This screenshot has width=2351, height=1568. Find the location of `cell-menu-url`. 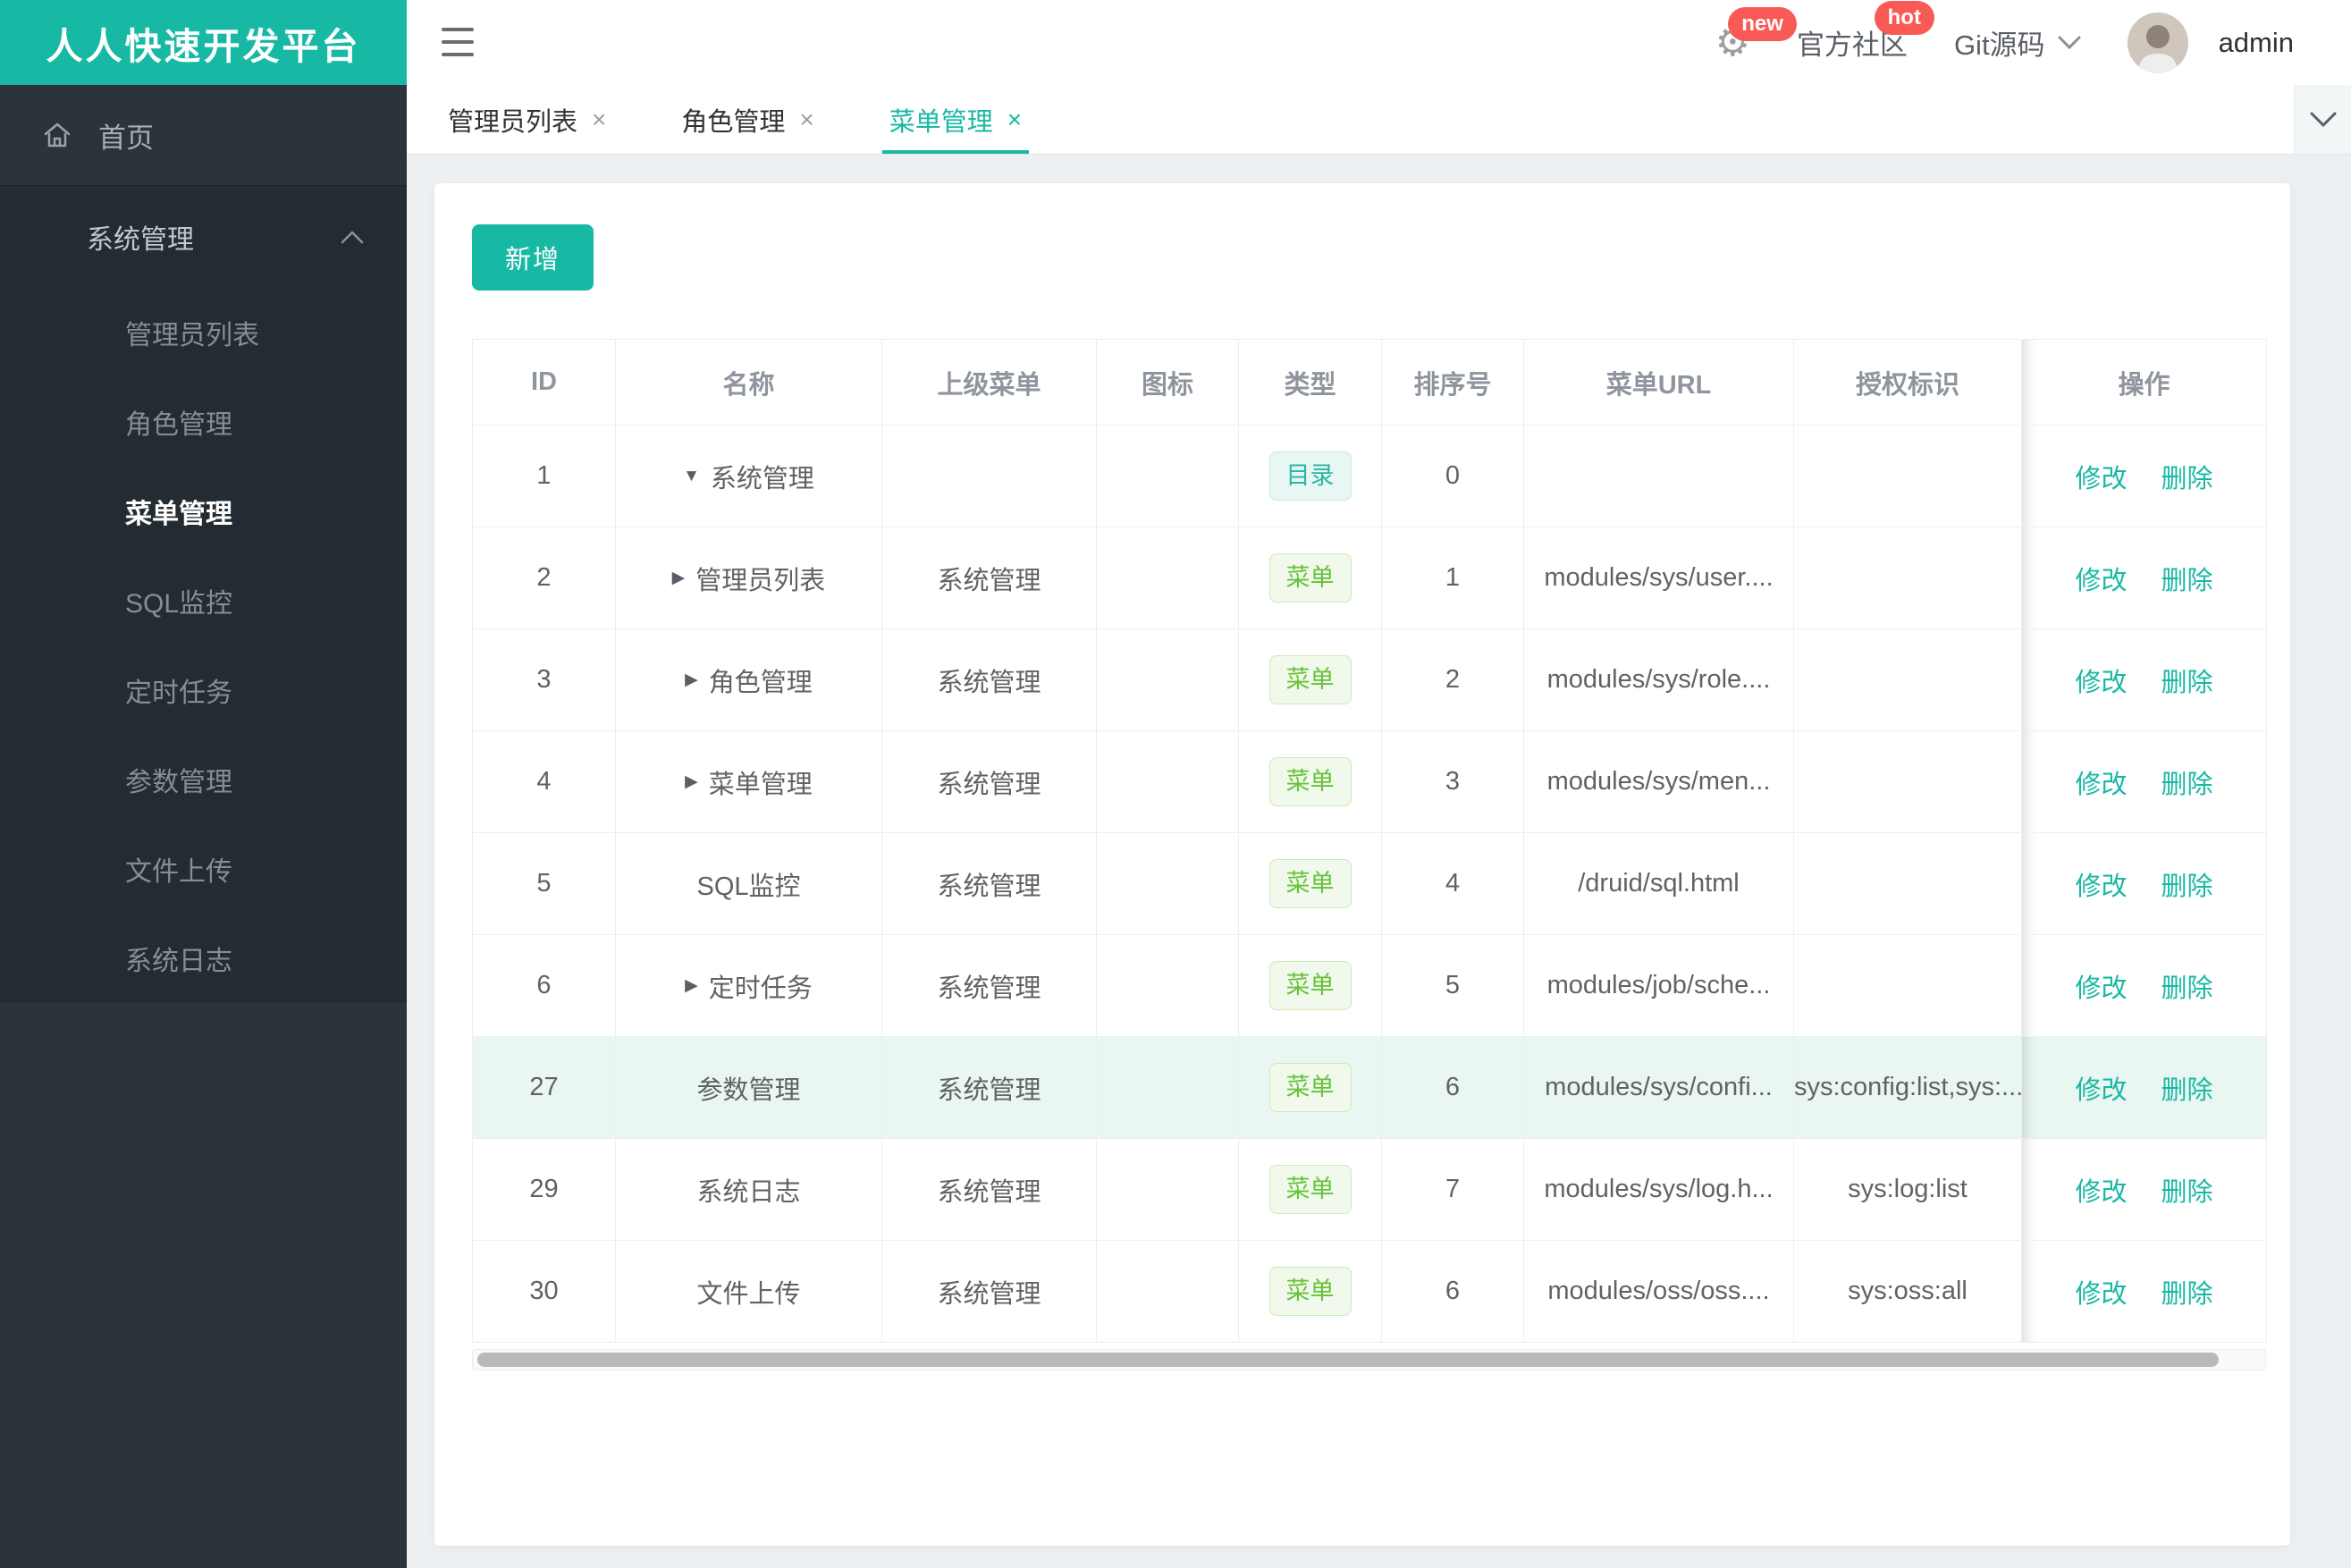

cell-menu-url is located at coordinates (1658, 476).